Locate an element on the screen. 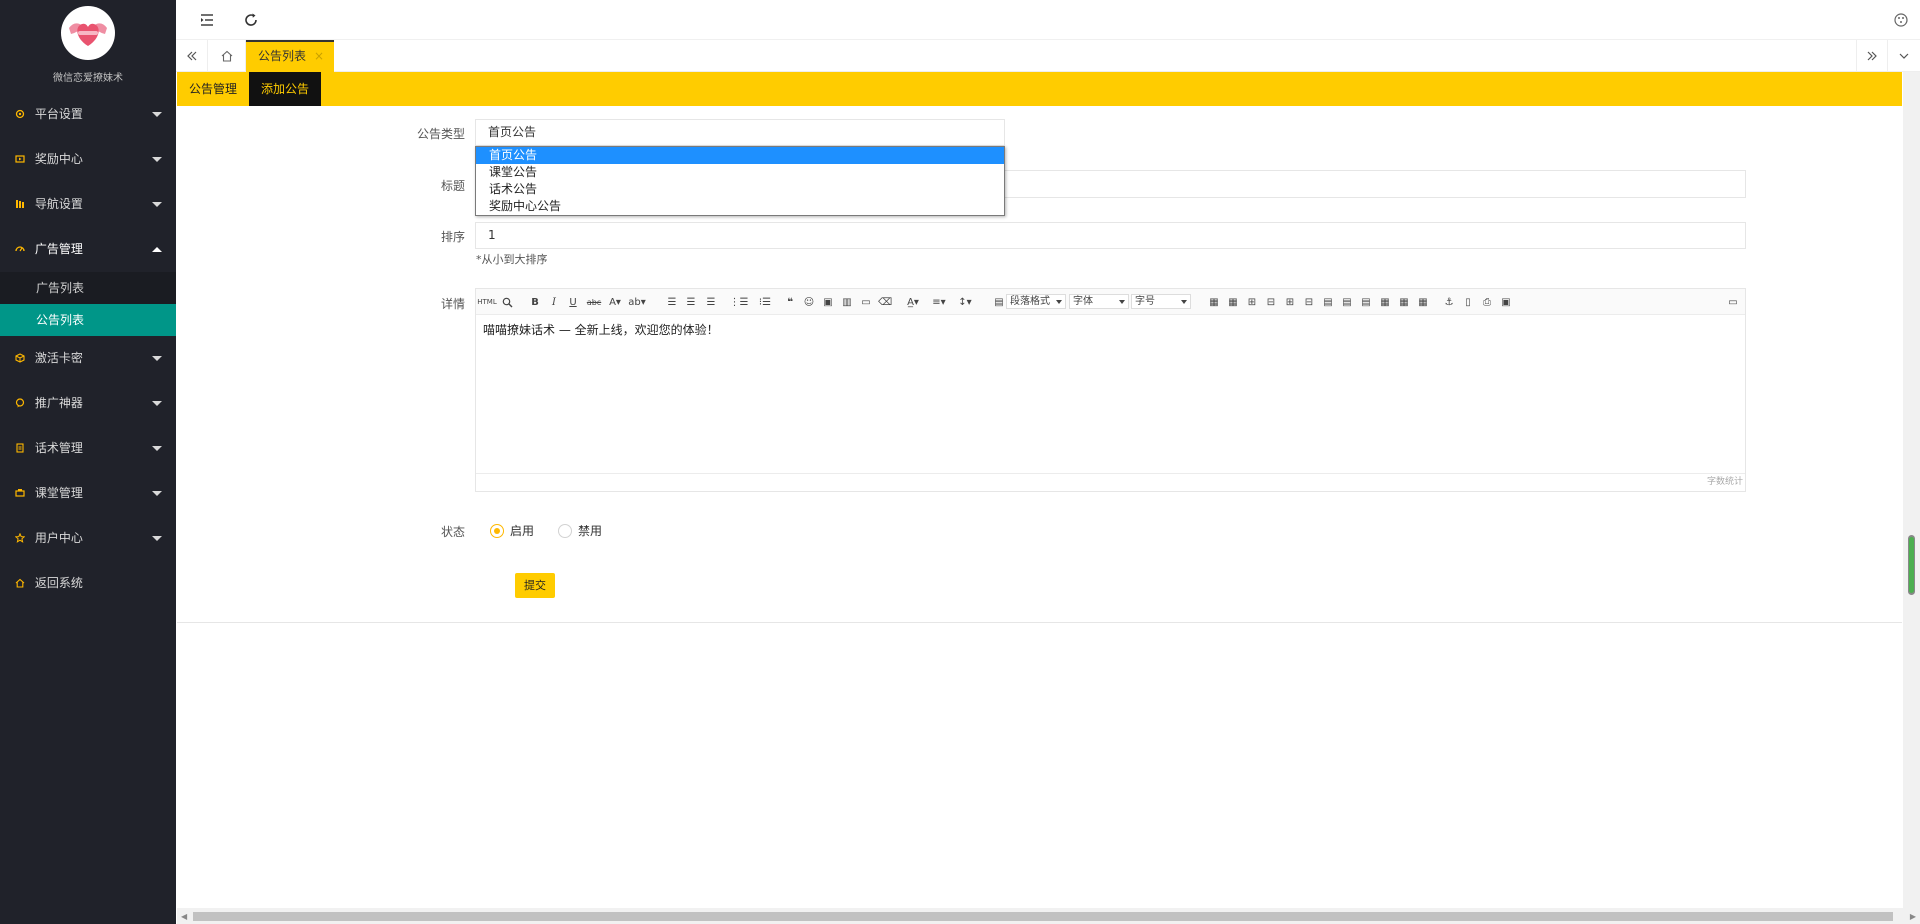 The width and height of the screenshot is (1920, 924). highlight-icon: ab▾ is located at coordinates (637, 302).